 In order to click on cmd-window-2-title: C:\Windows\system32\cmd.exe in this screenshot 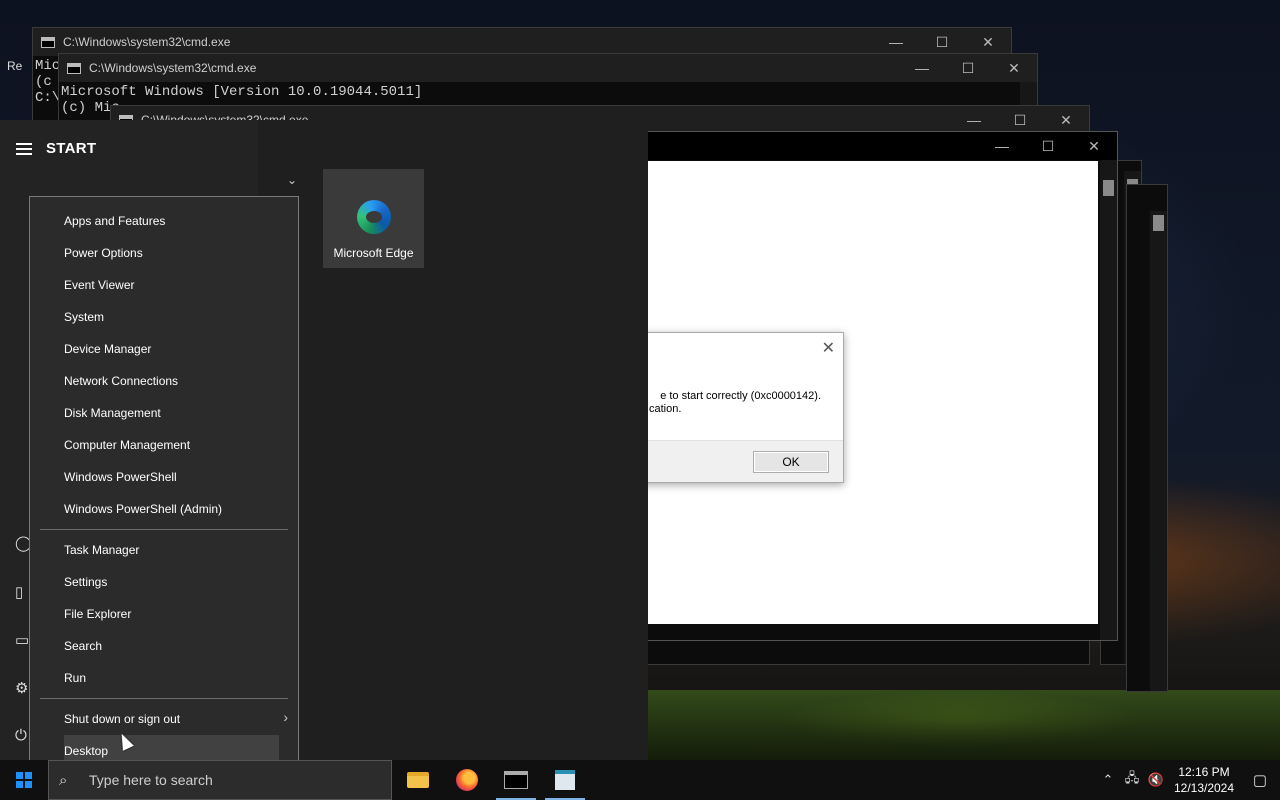, I will do `click(173, 68)`.